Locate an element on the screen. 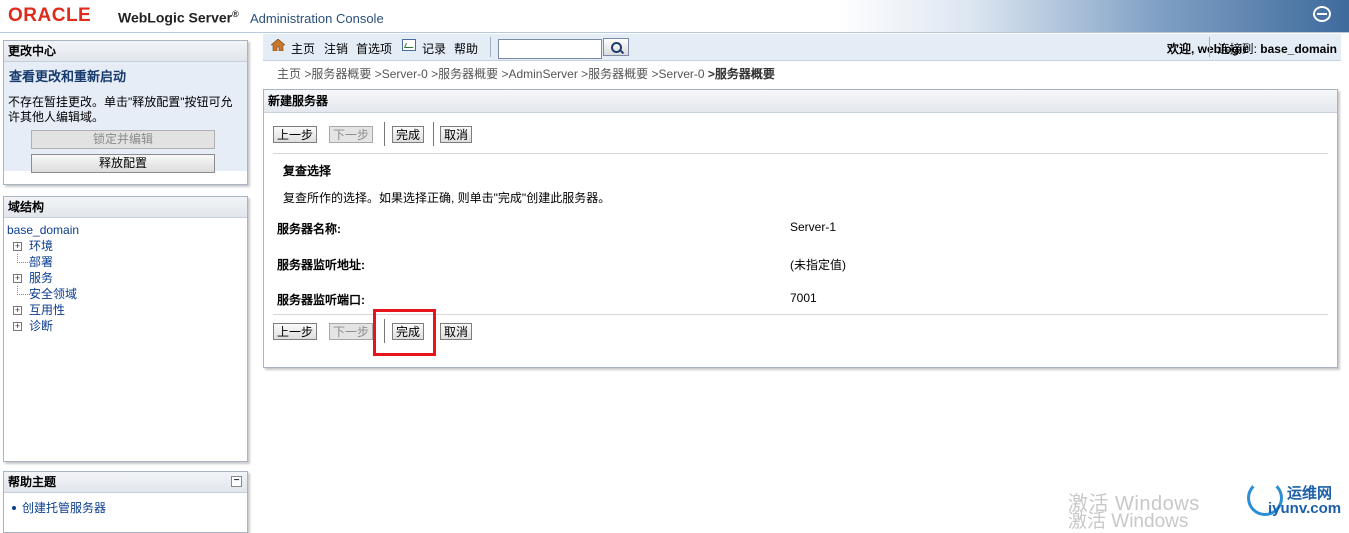 This screenshot has width=1349, height=533. server-name-label: 服务器名称: is located at coordinates (309, 229).